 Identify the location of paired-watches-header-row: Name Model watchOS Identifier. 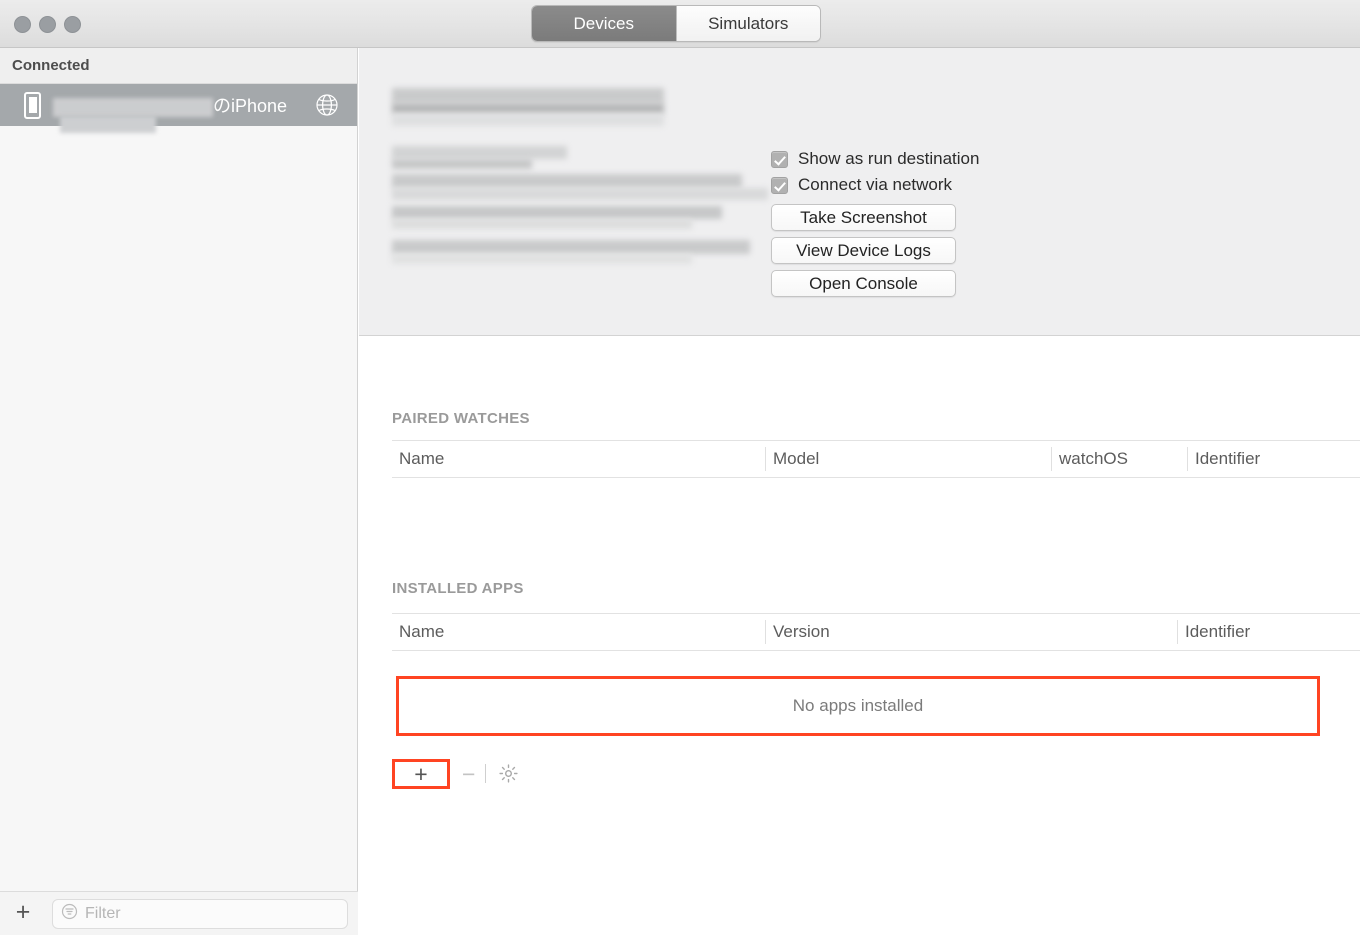
(876, 459).